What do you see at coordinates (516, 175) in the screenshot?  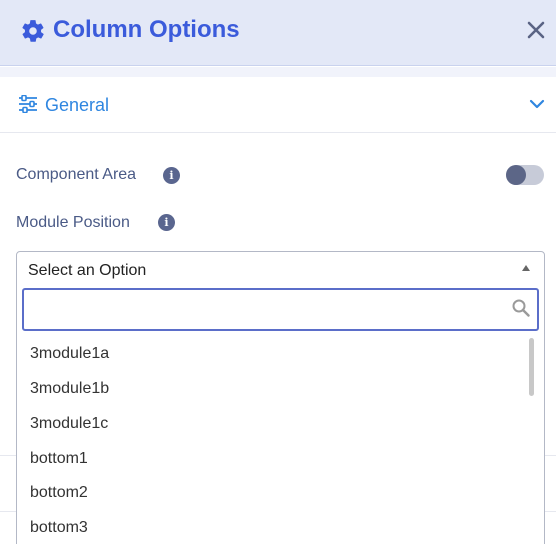 I see `toggle-knob` at bounding box center [516, 175].